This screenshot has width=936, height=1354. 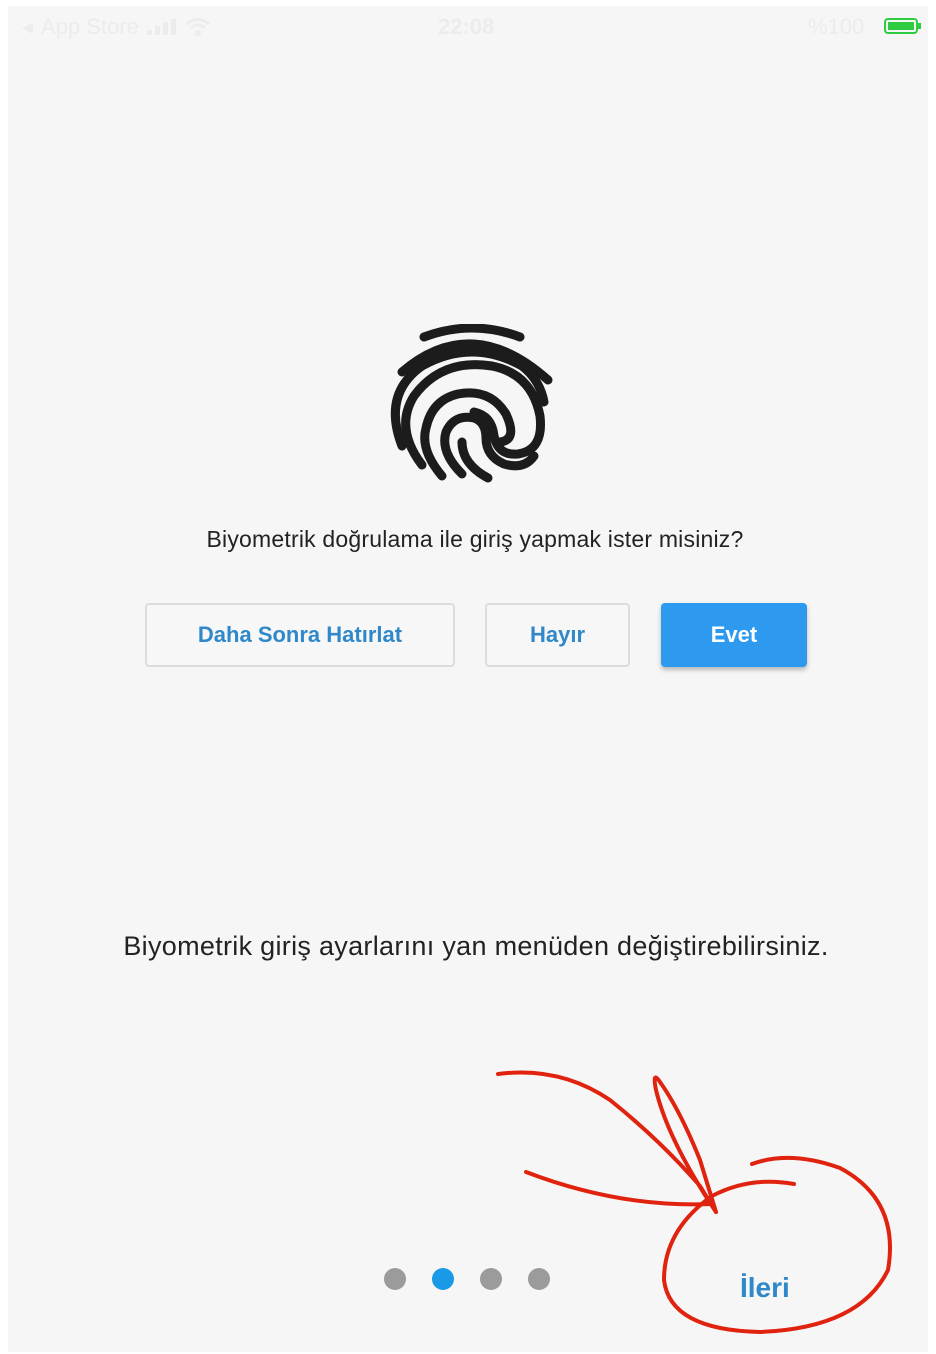 I want to click on status-bar: ◂ App Store 22:08 %100, so click(x=468, y=26).